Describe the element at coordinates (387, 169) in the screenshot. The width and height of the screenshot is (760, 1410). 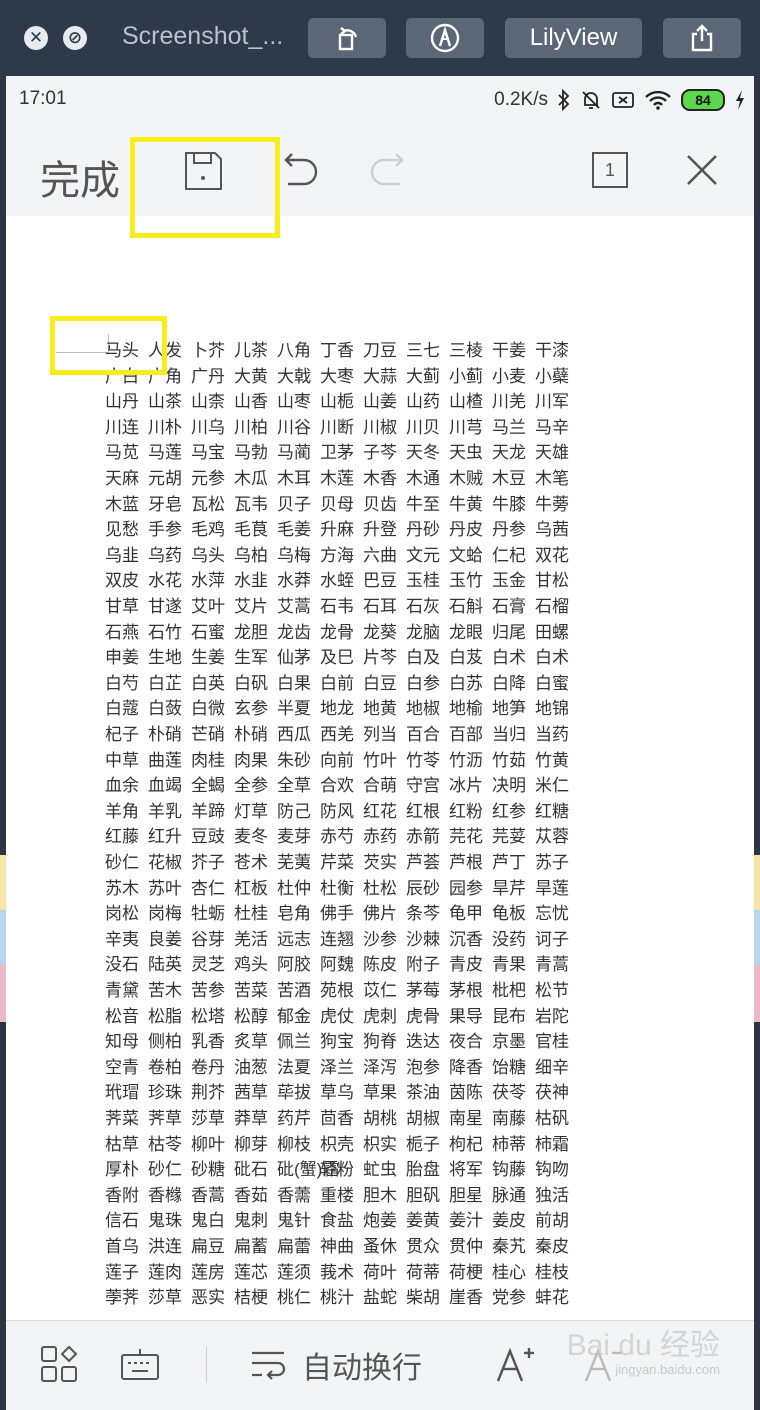
I see `redo-icon` at that location.